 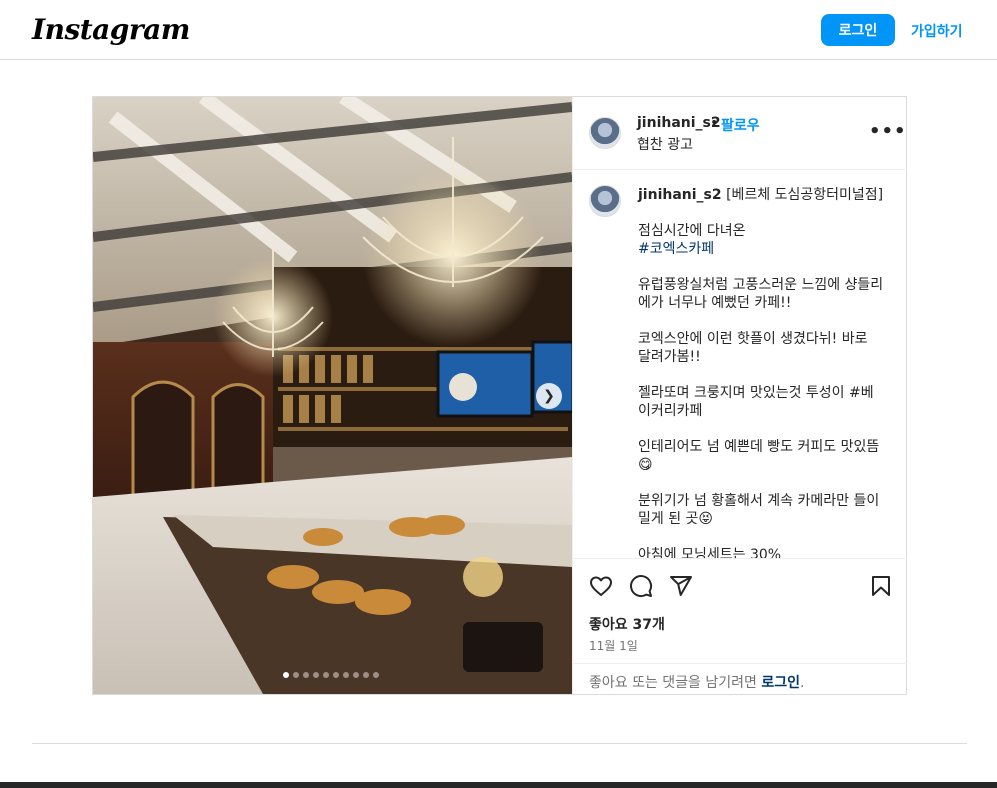 What do you see at coordinates (679, 123) in the screenshot?
I see `post-username: jinihani_s2` at bounding box center [679, 123].